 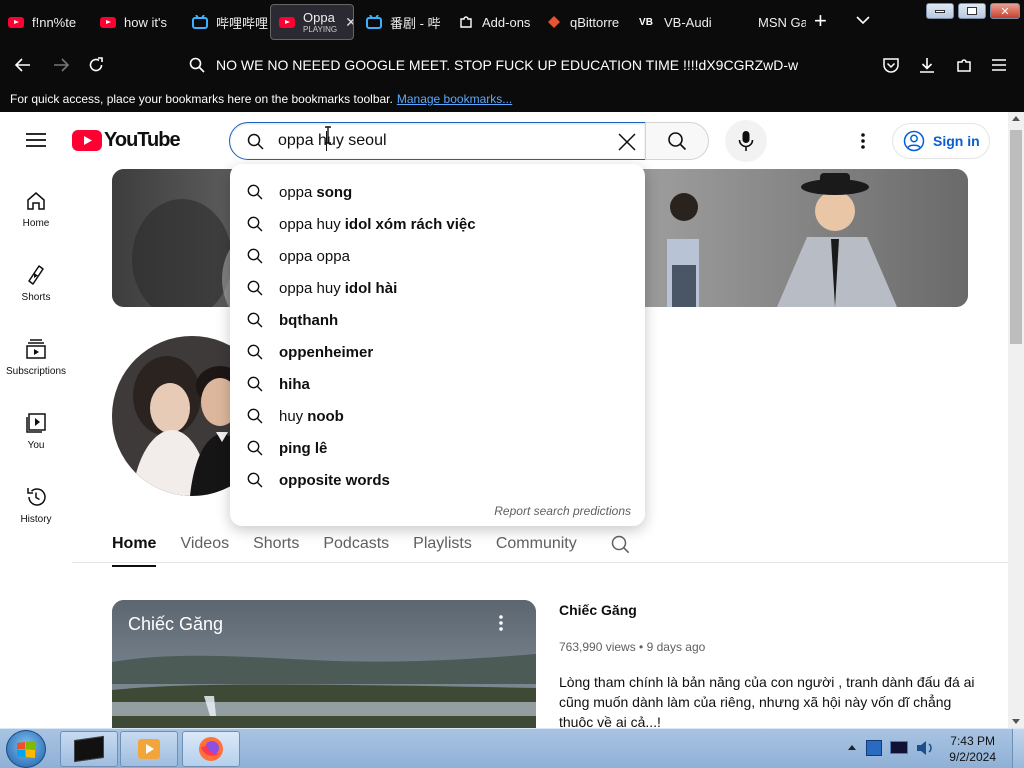 What do you see at coordinates (36, 519) in the screenshot?
I see `sidebar-item-label: History` at bounding box center [36, 519].